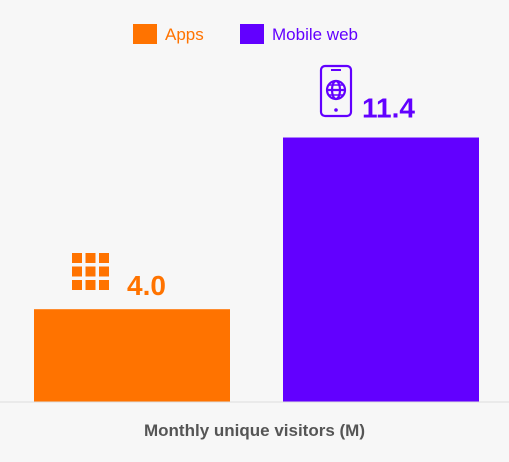 Image resolution: width=509 pixels, height=462 pixels. Describe the element at coordinates (336, 91) in the screenshot. I see `smartphone-globe-icon` at that location.